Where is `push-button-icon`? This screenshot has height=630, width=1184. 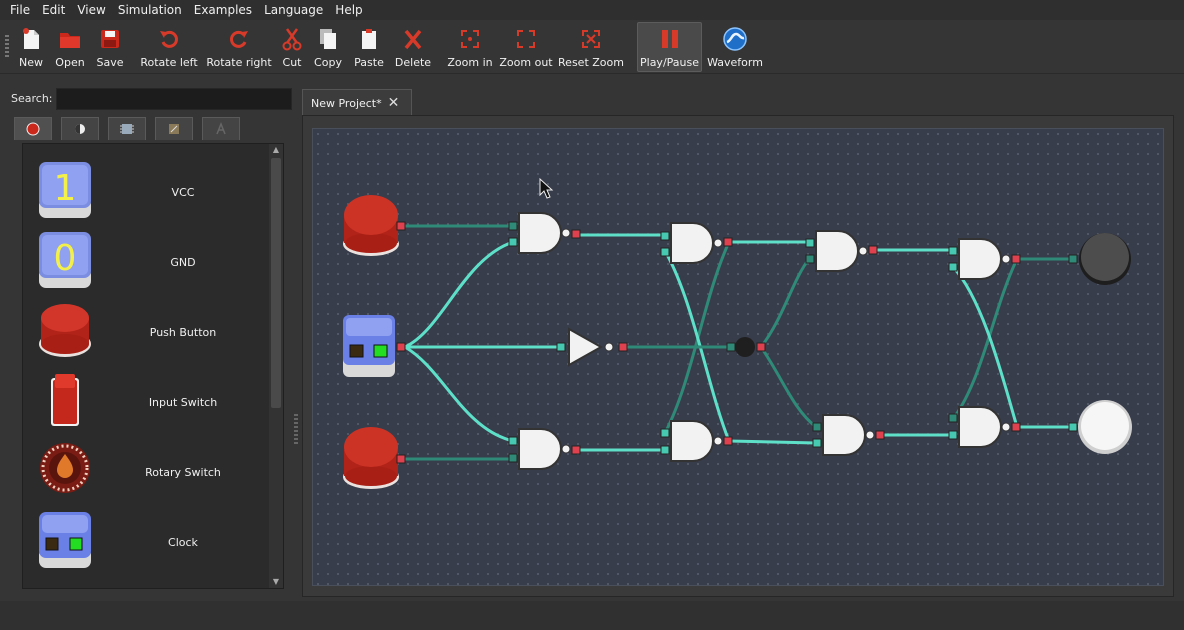 push-button-icon is located at coordinates (65, 330).